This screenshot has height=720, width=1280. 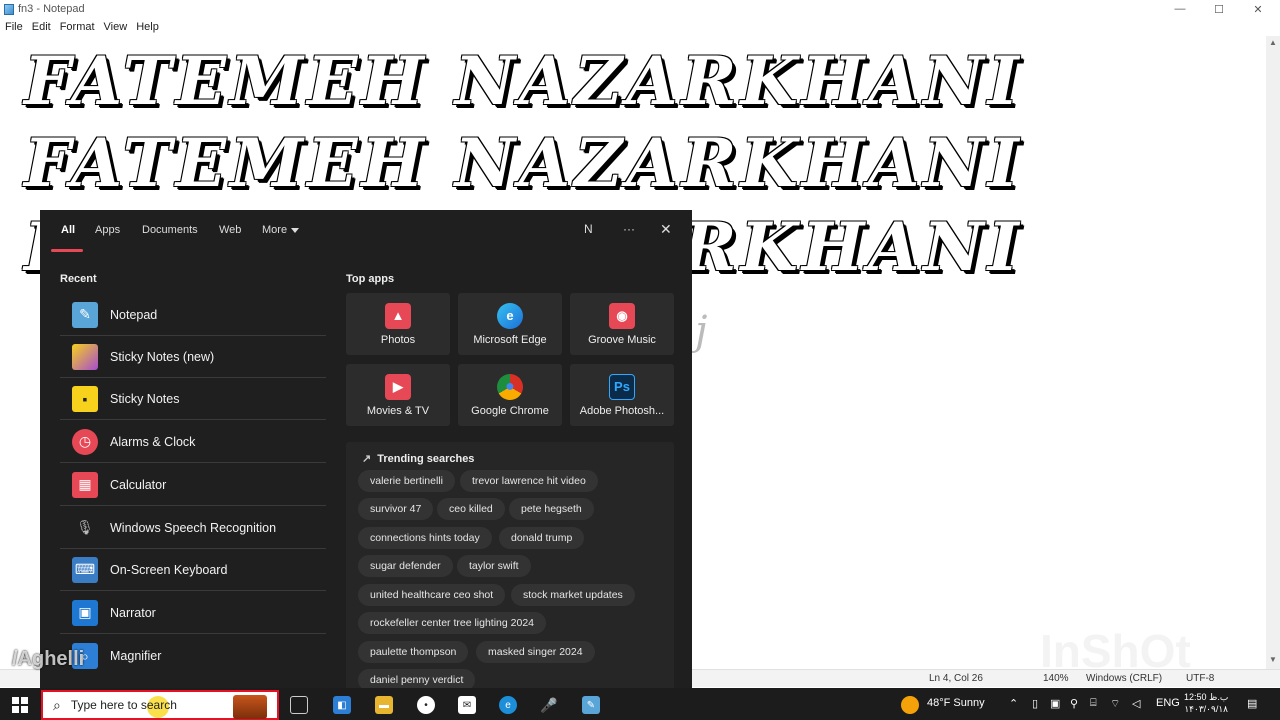 What do you see at coordinates (494, 566) in the screenshot?
I see `trending-chip: taylor swift` at bounding box center [494, 566].